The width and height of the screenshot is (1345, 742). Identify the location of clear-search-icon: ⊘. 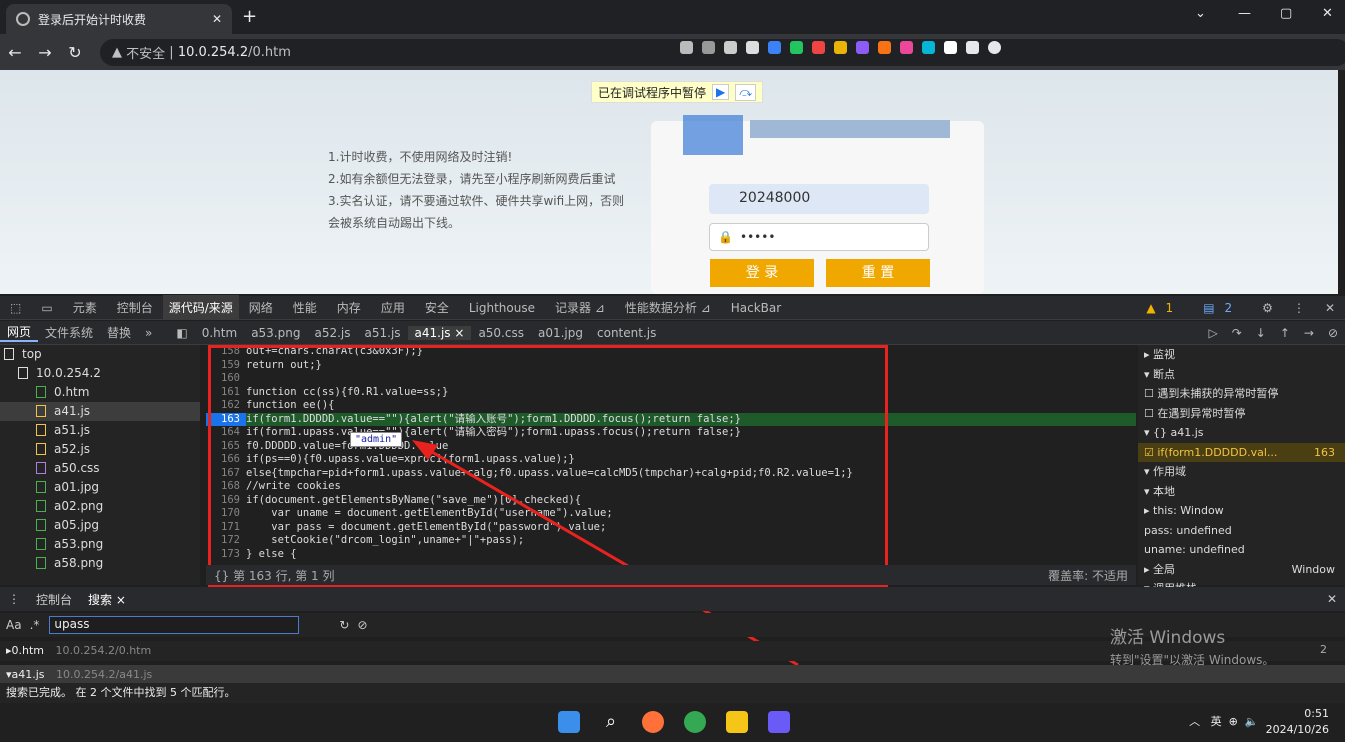
(362, 625).